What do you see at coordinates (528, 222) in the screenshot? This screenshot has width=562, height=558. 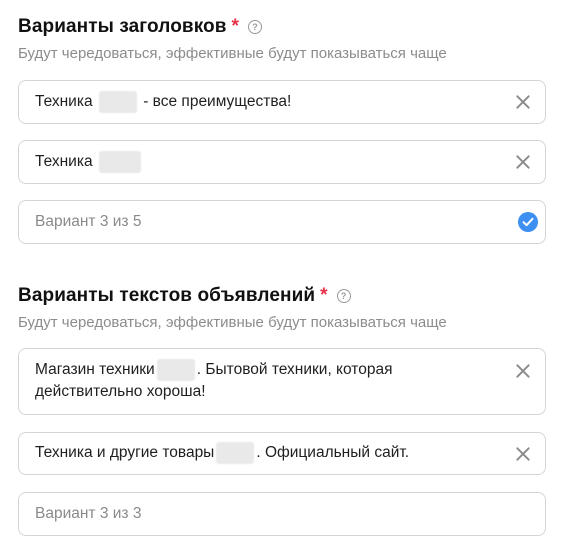 I see `check-circle-icon` at bounding box center [528, 222].